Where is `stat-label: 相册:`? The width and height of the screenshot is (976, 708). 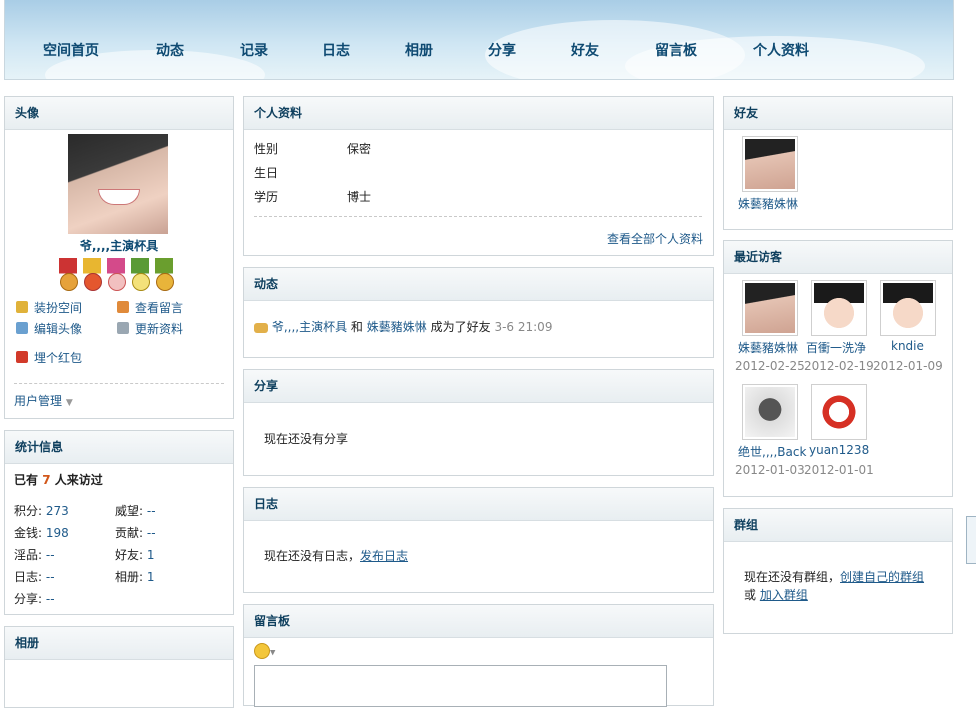
stat-label: 相册: is located at coordinates (129, 577).